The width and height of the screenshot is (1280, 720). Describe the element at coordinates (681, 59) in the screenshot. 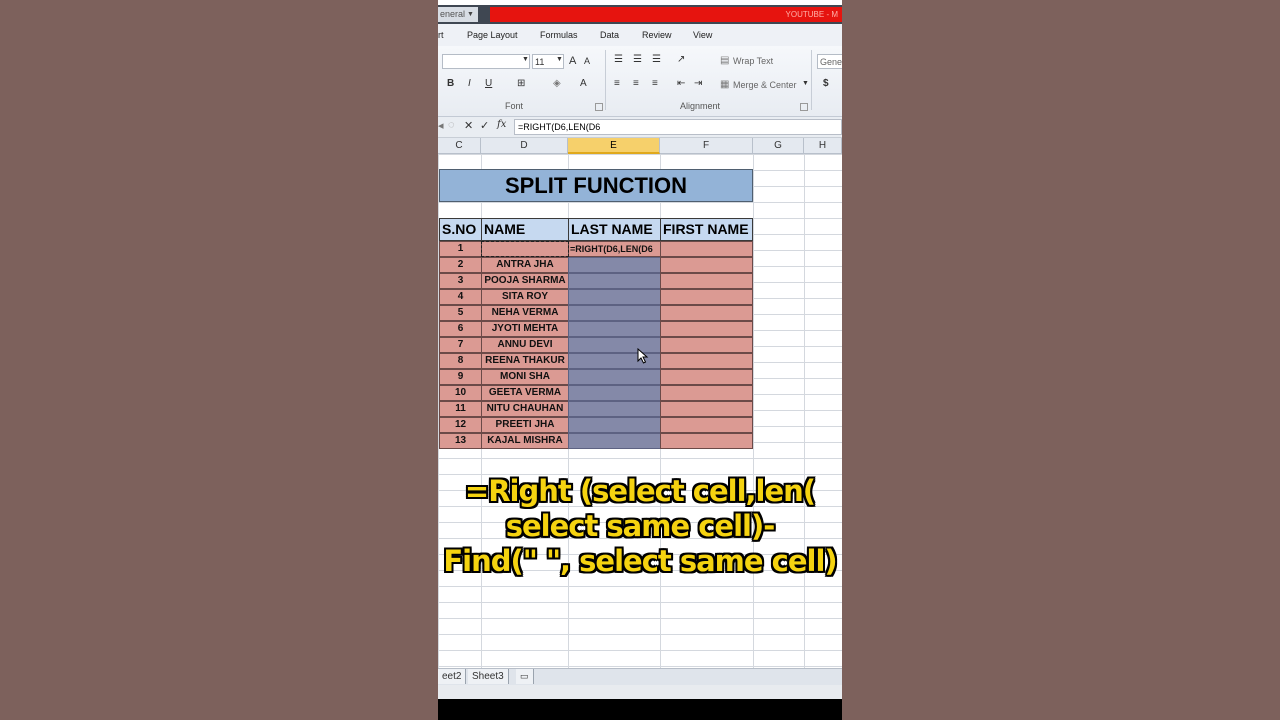

I see `orientation-icon: ↗` at that location.